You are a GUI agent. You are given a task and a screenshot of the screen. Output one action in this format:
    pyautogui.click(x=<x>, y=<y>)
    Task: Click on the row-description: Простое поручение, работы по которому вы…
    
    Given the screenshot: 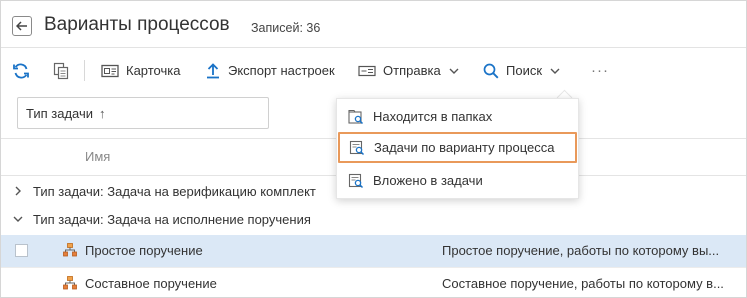 What is the action you would take?
    pyautogui.click(x=581, y=250)
    